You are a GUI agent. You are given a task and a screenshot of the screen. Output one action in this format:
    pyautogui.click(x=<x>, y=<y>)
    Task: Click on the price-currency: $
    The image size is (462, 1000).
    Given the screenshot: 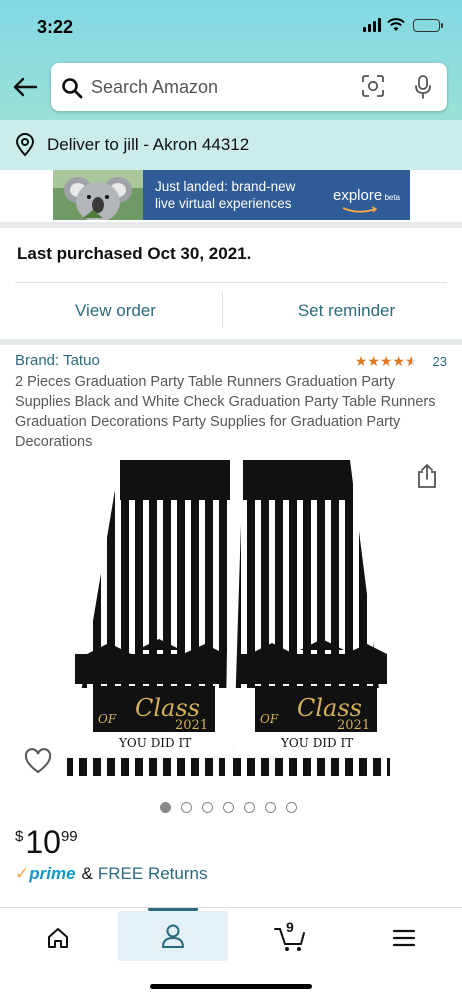 What is the action you would take?
    pyautogui.click(x=19, y=836)
    